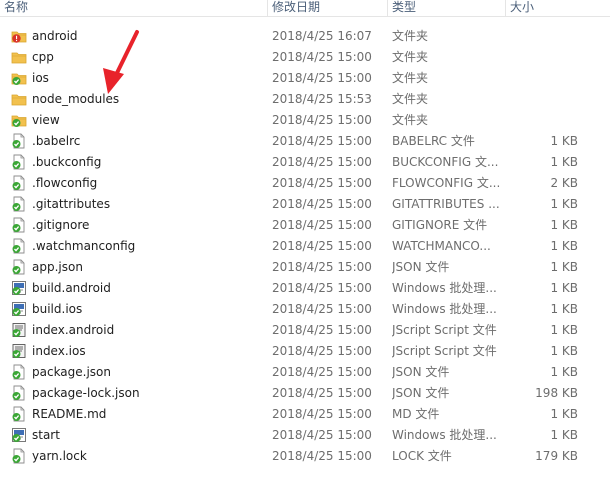 This screenshot has height=480, width=610. What do you see at coordinates (61, 225) in the screenshot?
I see `file-name: .gitignore` at bounding box center [61, 225].